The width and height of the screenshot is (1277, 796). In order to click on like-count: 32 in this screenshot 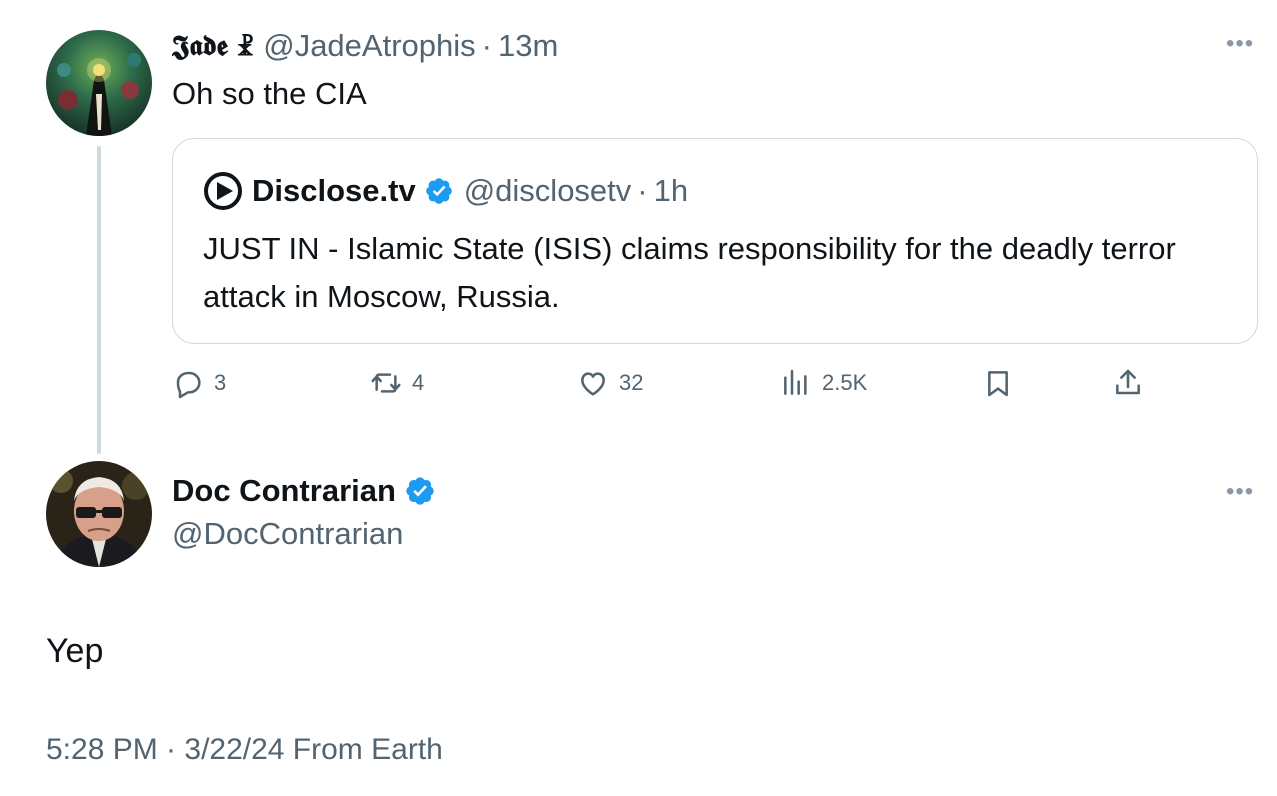, I will do `click(631, 382)`.